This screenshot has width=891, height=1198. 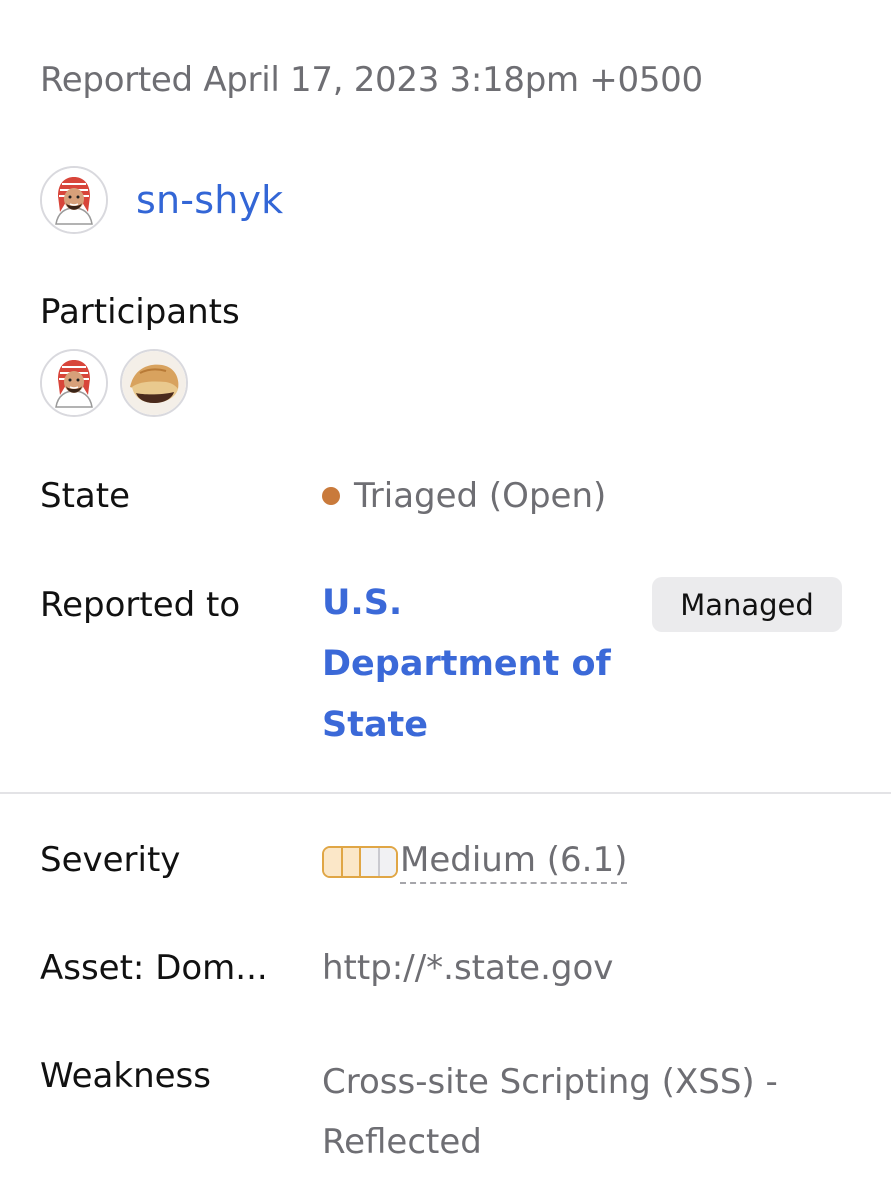 I want to click on section-divider, so click(x=445, y=793).